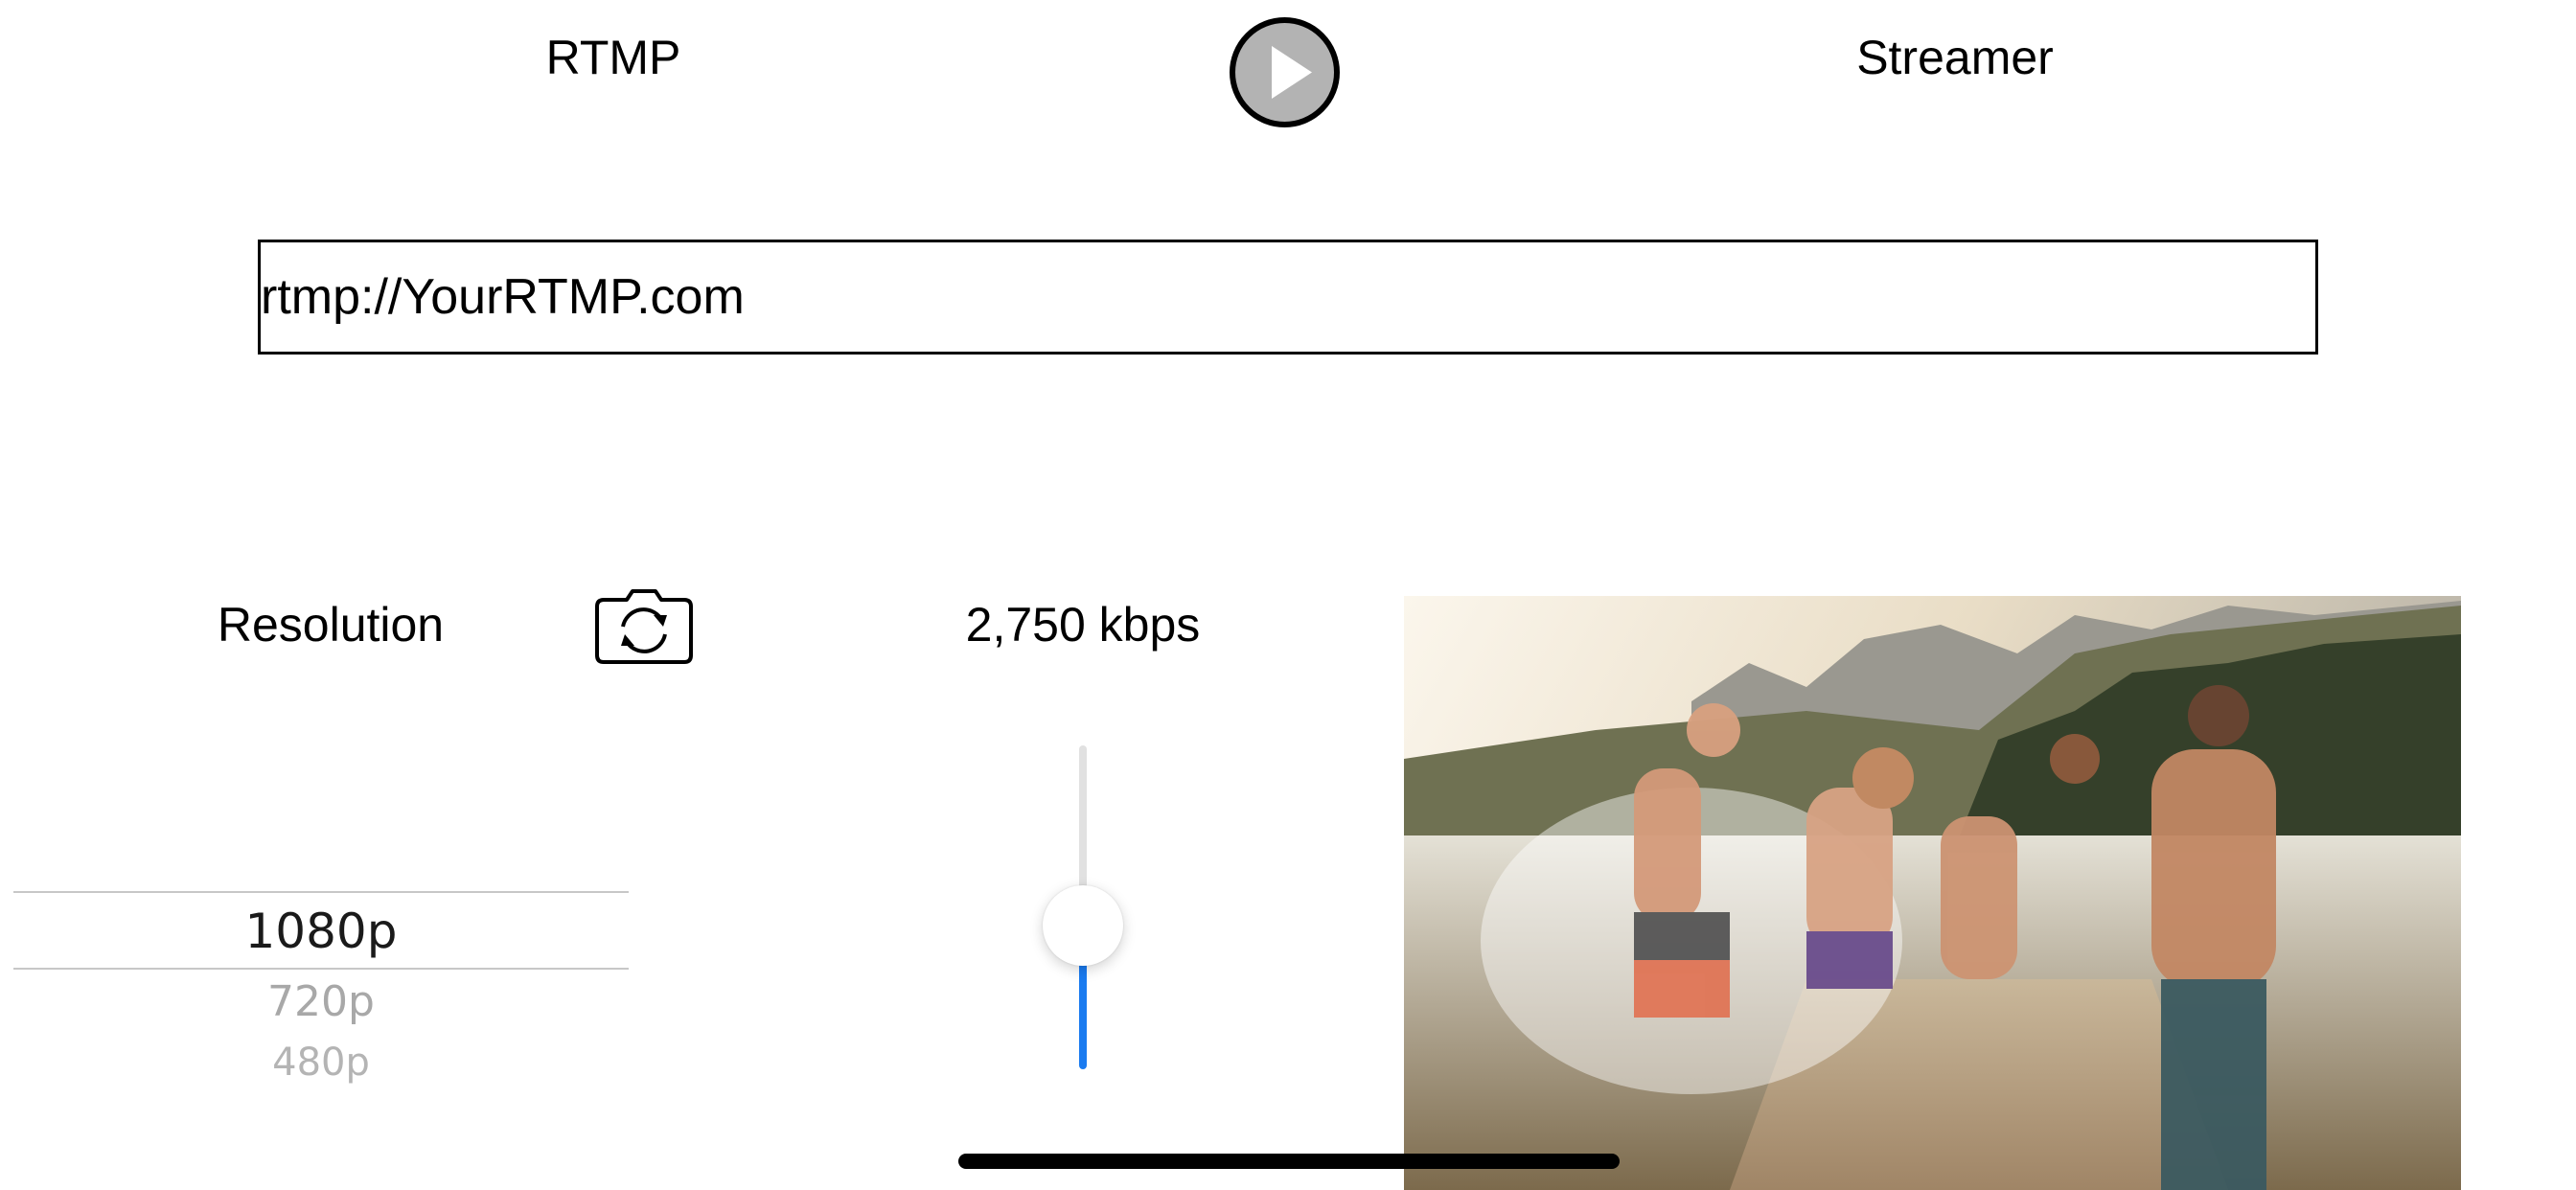  Describe the element at coordinates (321, 1002) in the screenshot. I see `picker-option-720p: 720p` at that location.